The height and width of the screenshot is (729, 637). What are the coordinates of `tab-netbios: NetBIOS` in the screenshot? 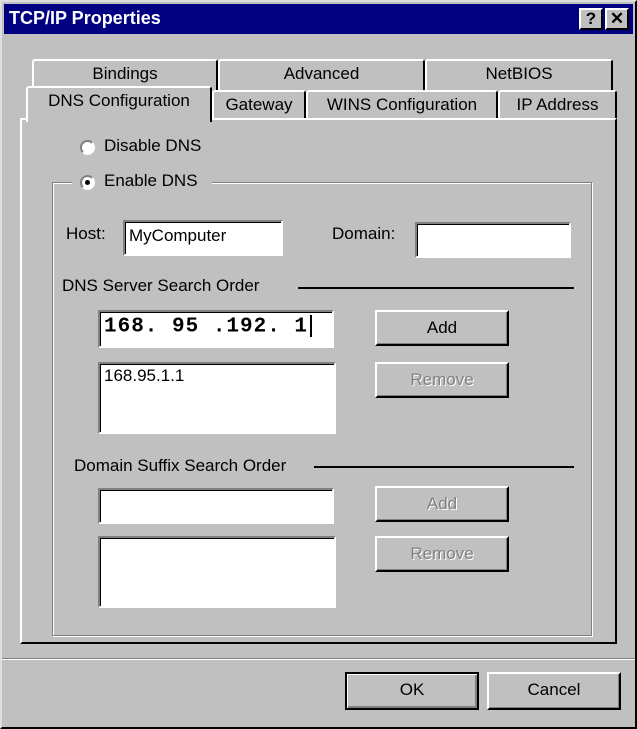 It's located at (519, 75).